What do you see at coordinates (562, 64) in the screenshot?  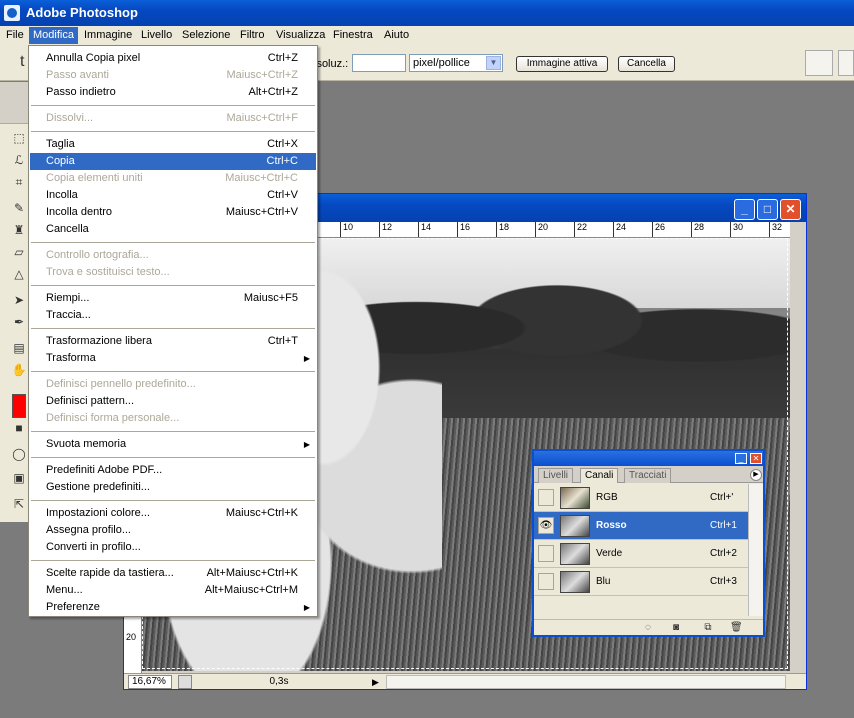 I see `front-image-button: Immagine attiva` at bounding box center [562, 64].